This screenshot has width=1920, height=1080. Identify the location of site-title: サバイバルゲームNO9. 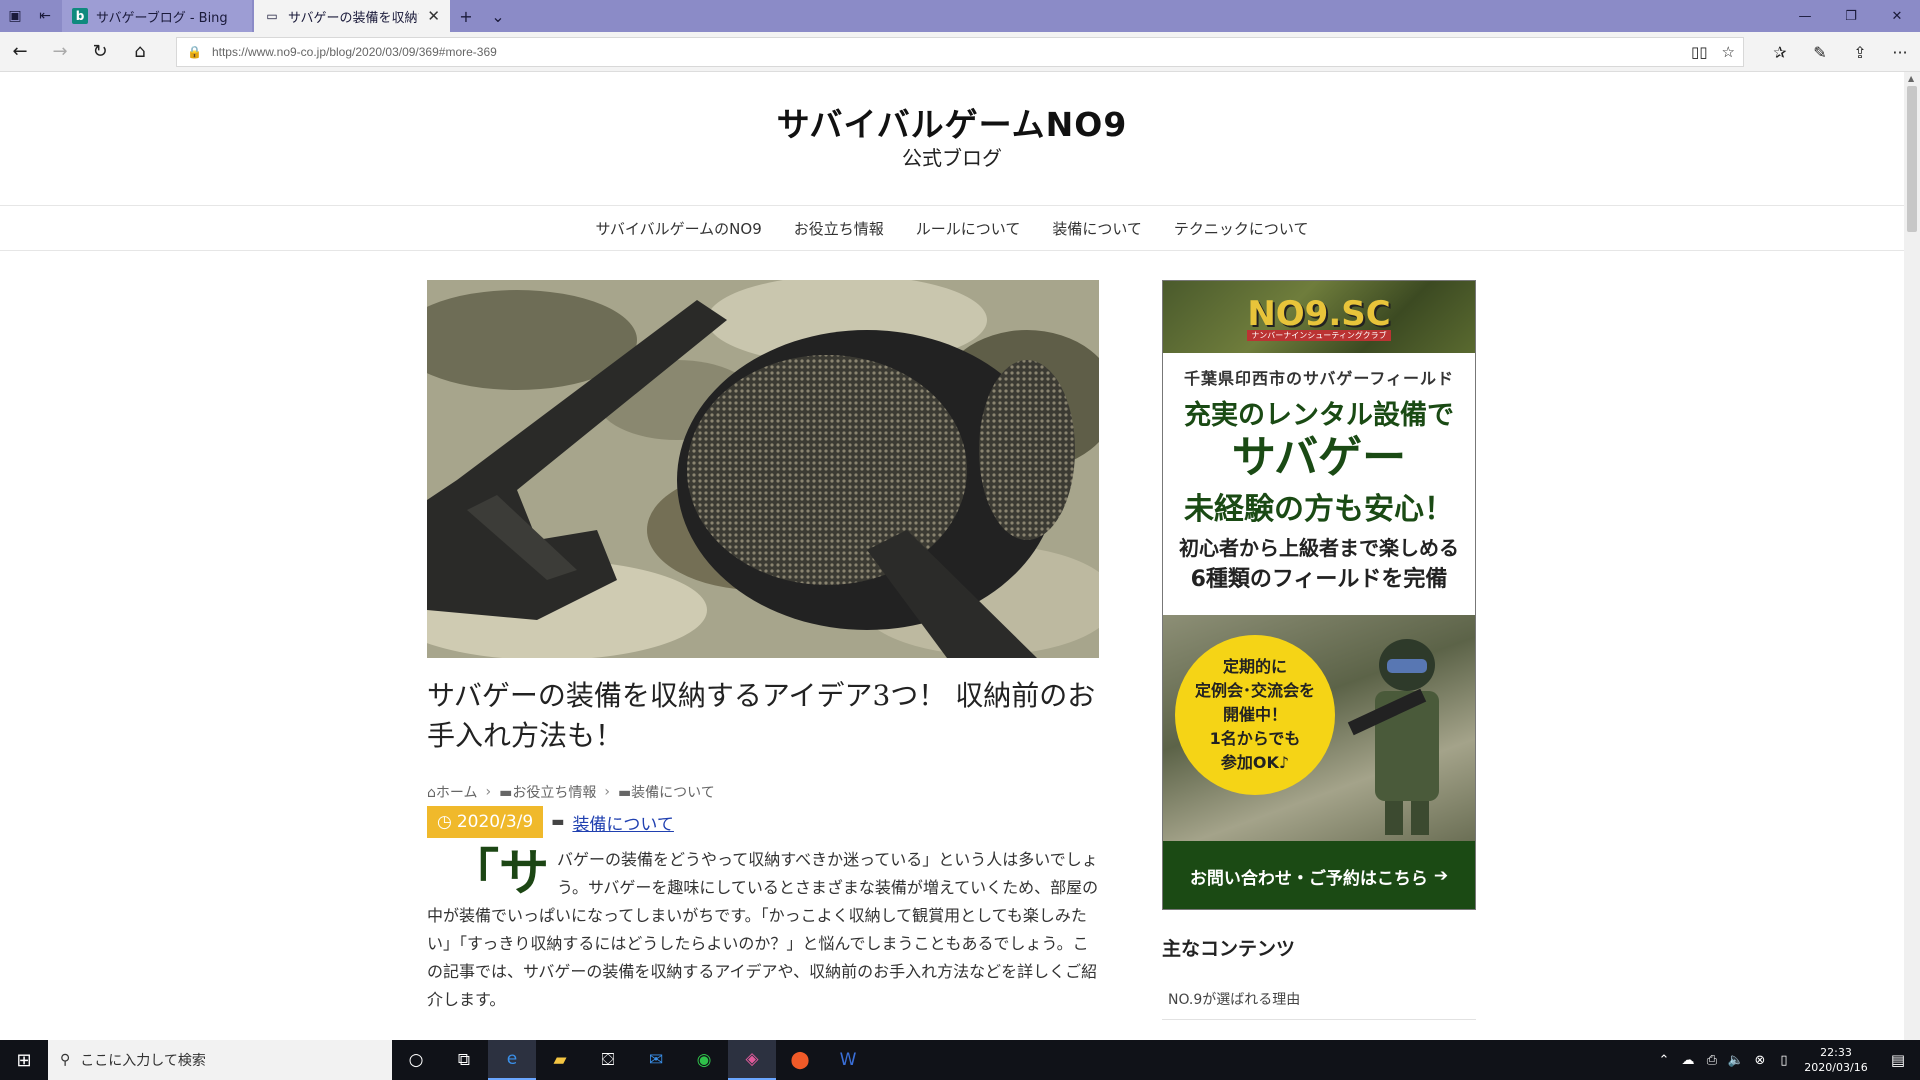
(952, 122).